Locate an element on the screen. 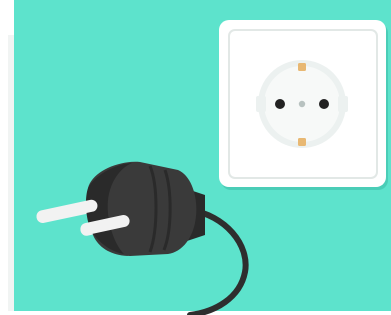  socket-notch-right is located at coordinates (343, 104).